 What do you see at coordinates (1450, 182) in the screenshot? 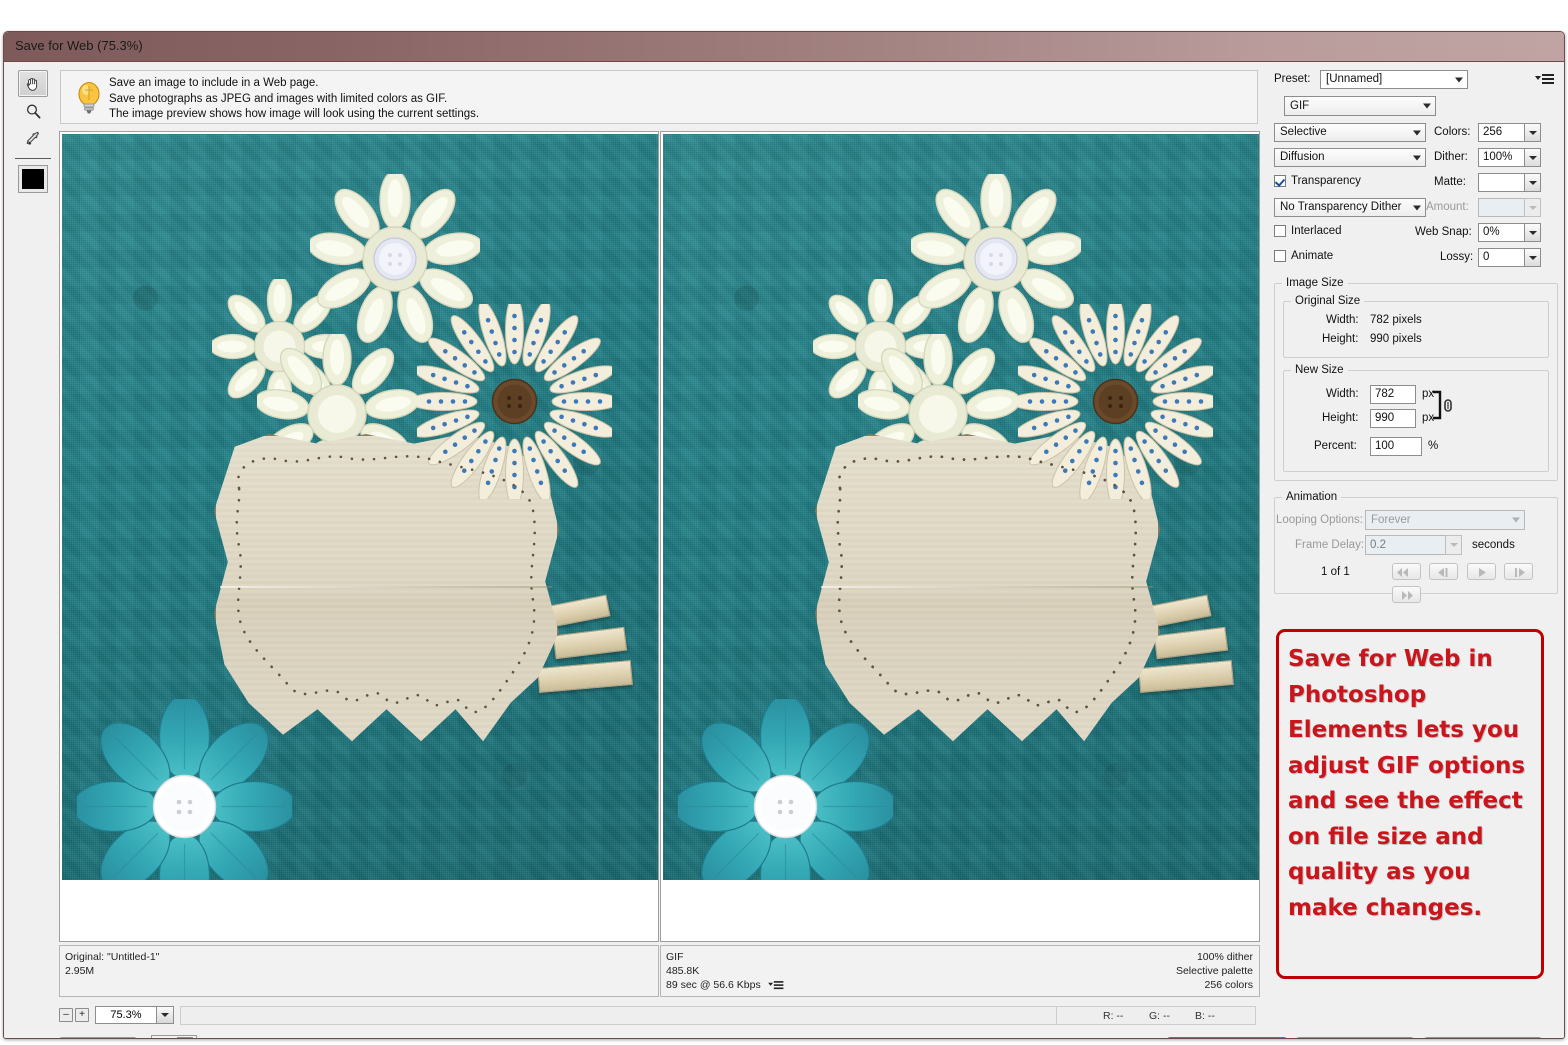
I see `matte-label: Matte:` at bounding box center [1450, 182].